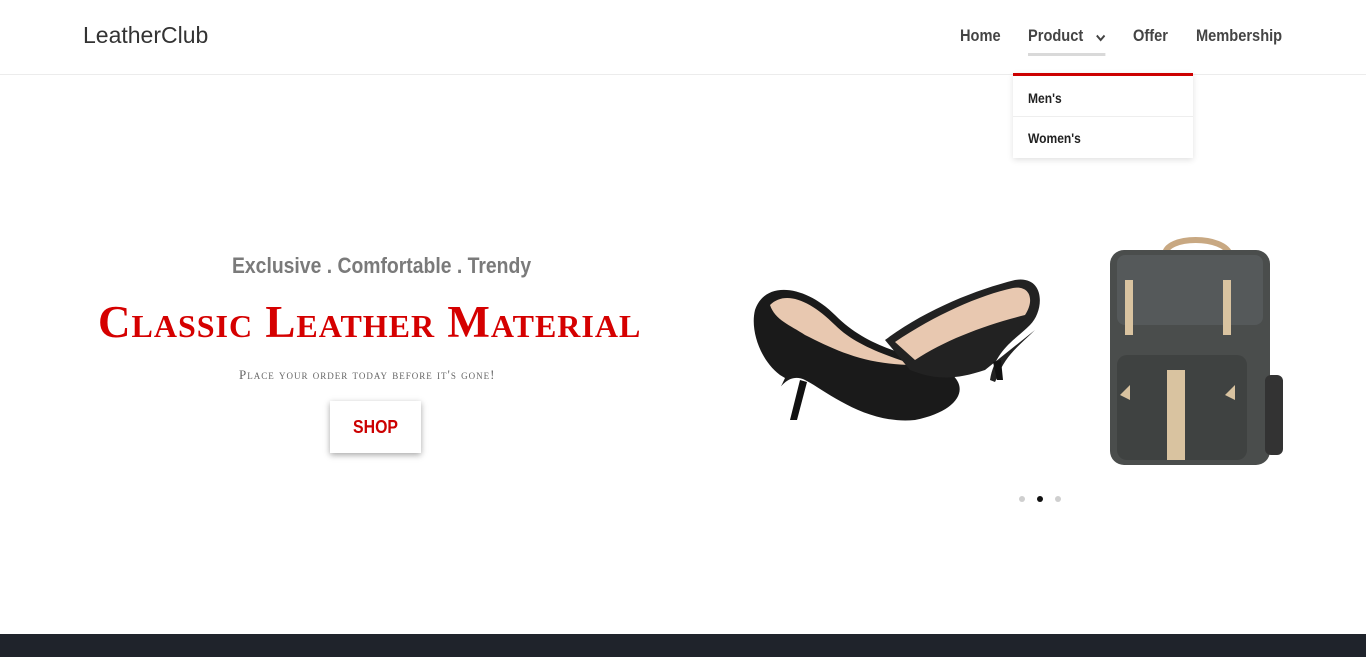  What do you see at coordinates (1056, 35) in the screenshot?
I see `nav-product-label: Product` at bounding box center [1056, 35].